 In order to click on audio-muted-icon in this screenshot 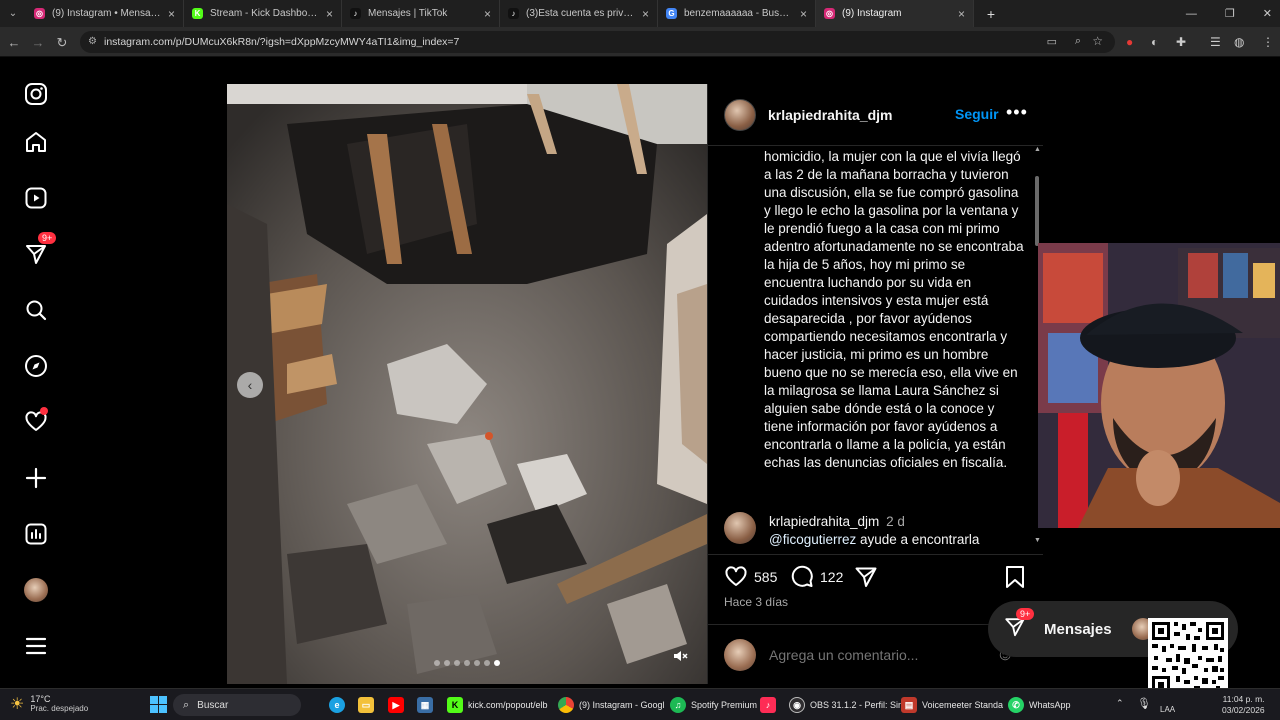, I will do `click(681, 657)`.